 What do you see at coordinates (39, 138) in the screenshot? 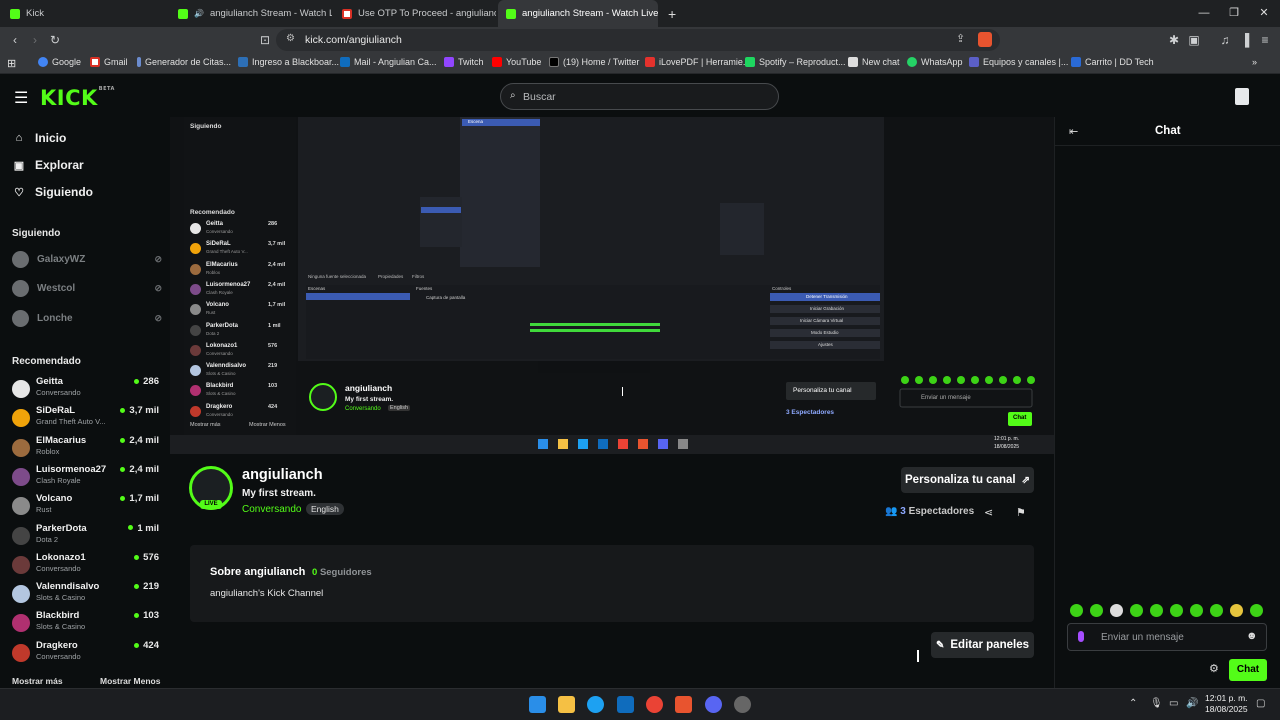
I see `nav-inicio: ⌂ Inicio` at bounding box center [39, 138].